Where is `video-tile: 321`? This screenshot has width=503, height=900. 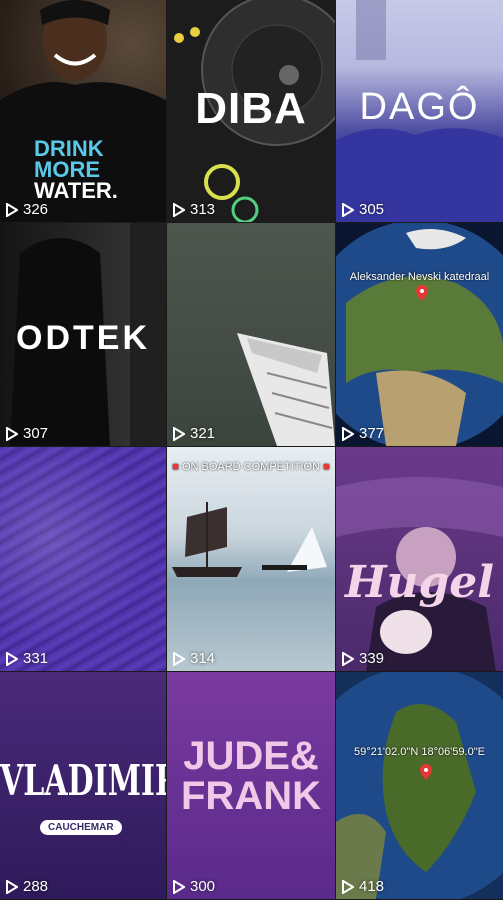
video-tile: 321 is located at coordinates (251, 334).